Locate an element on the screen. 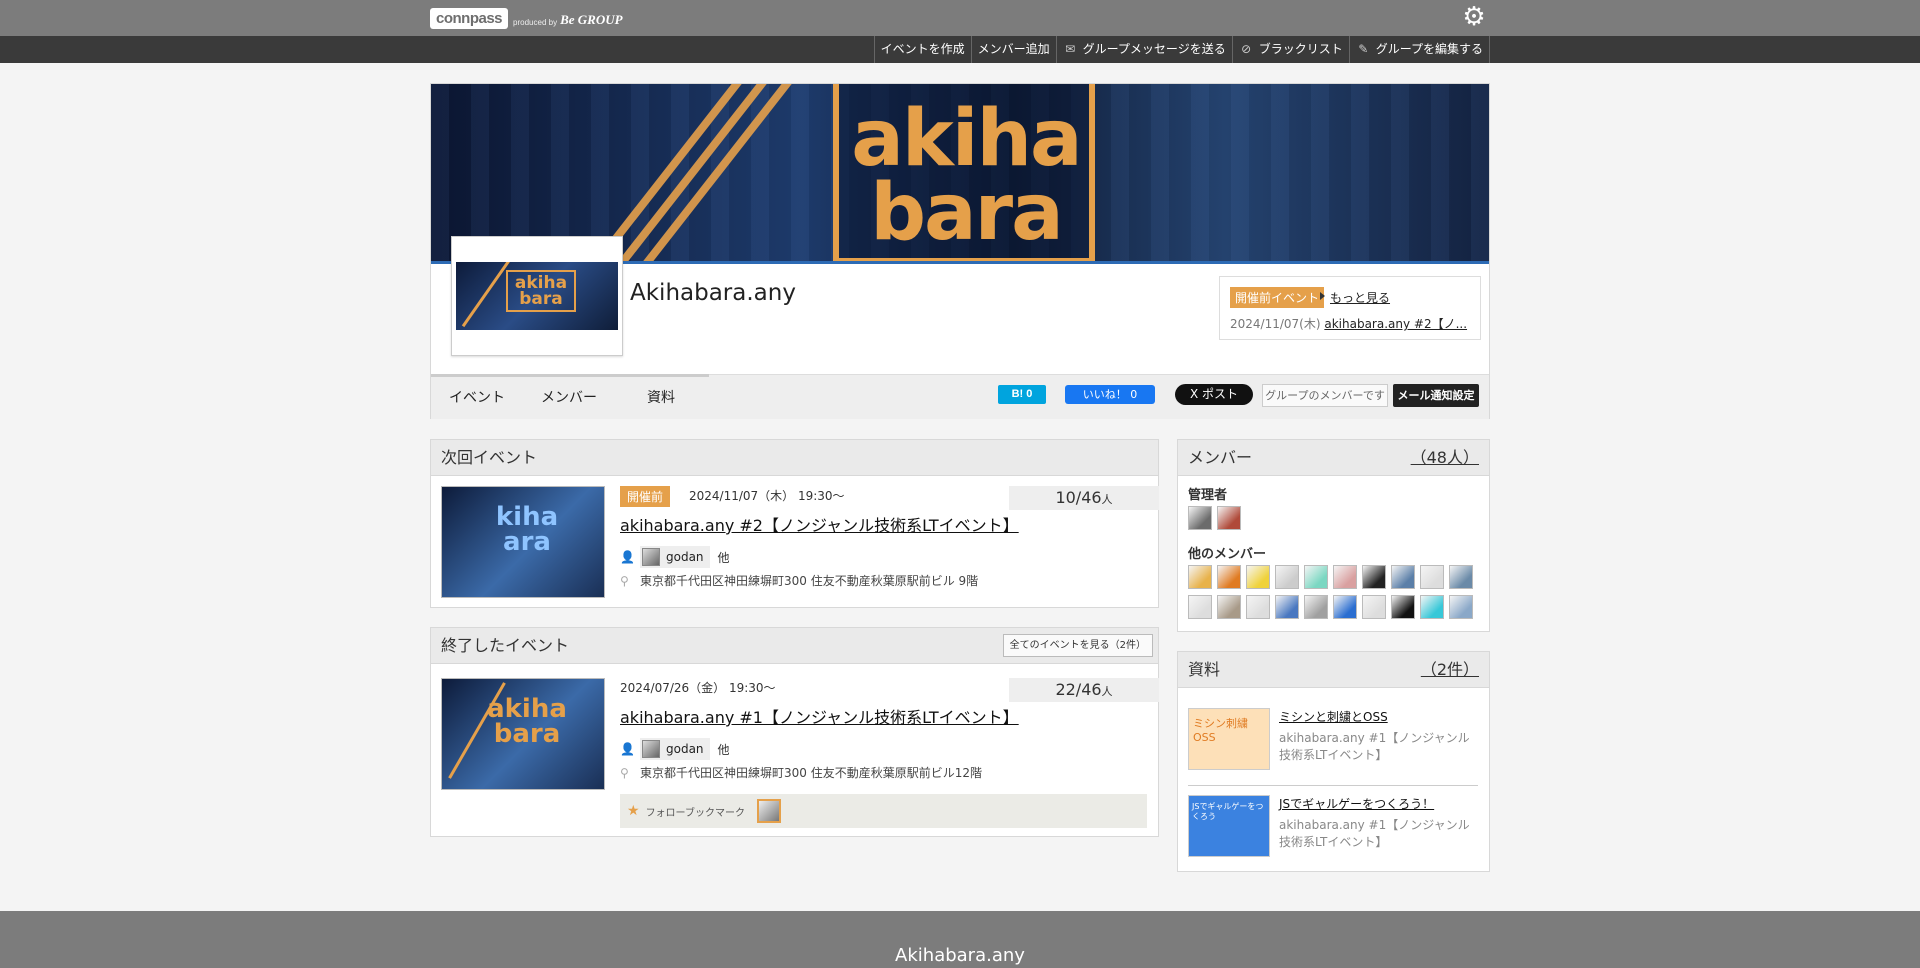  add-member-link: メンバー追加 is located at coordinates (1013, 49).